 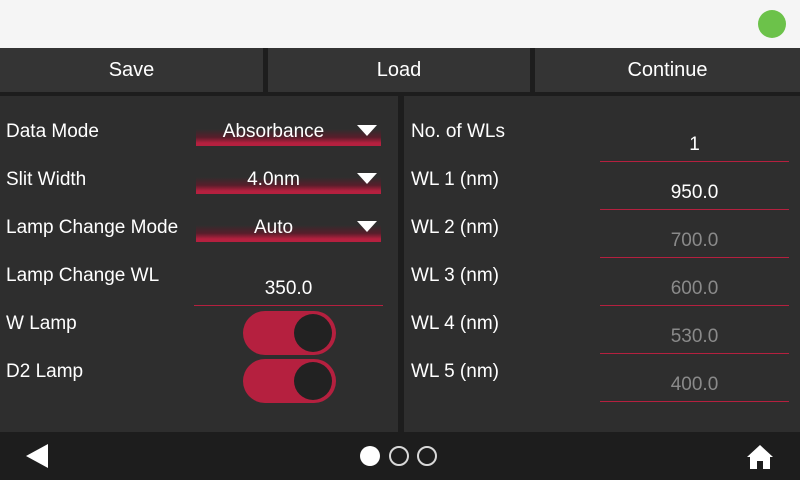 What do you see at coordinates (667, 70) in the screenshot?
I see `continue-button: Continue` at bounding box center [667, 70].